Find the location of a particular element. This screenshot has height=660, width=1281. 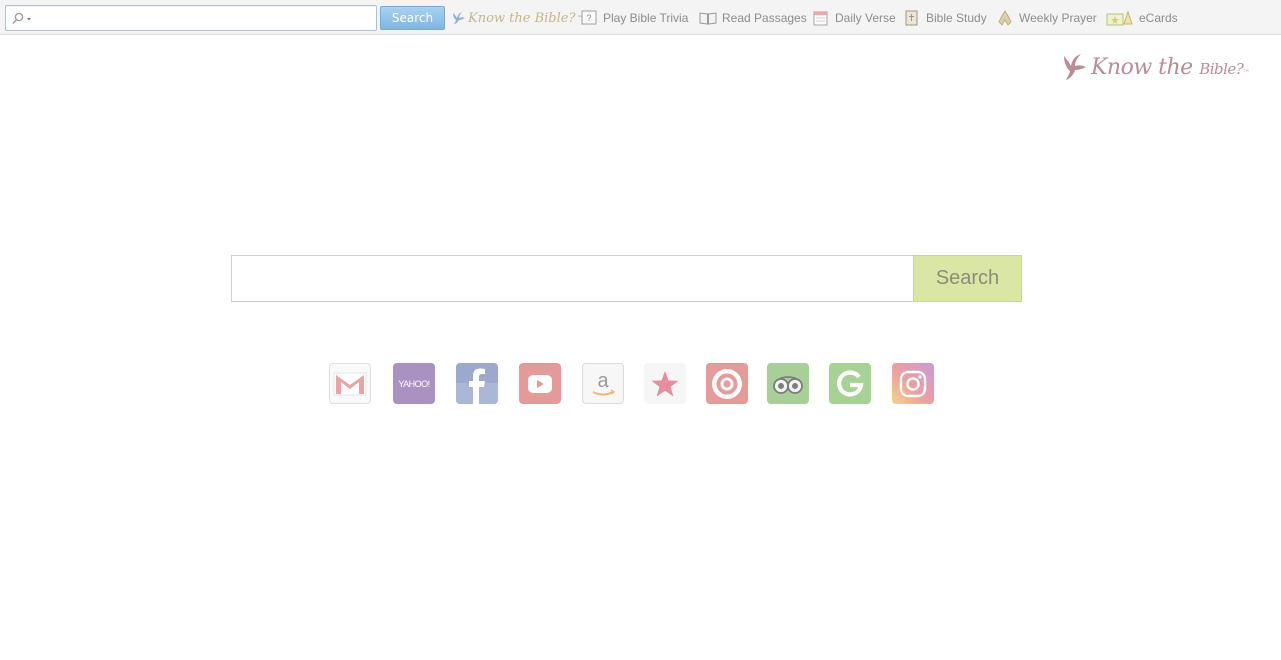

quick-link-yahoo: YAHOO! is located at coordinates (414, 383).